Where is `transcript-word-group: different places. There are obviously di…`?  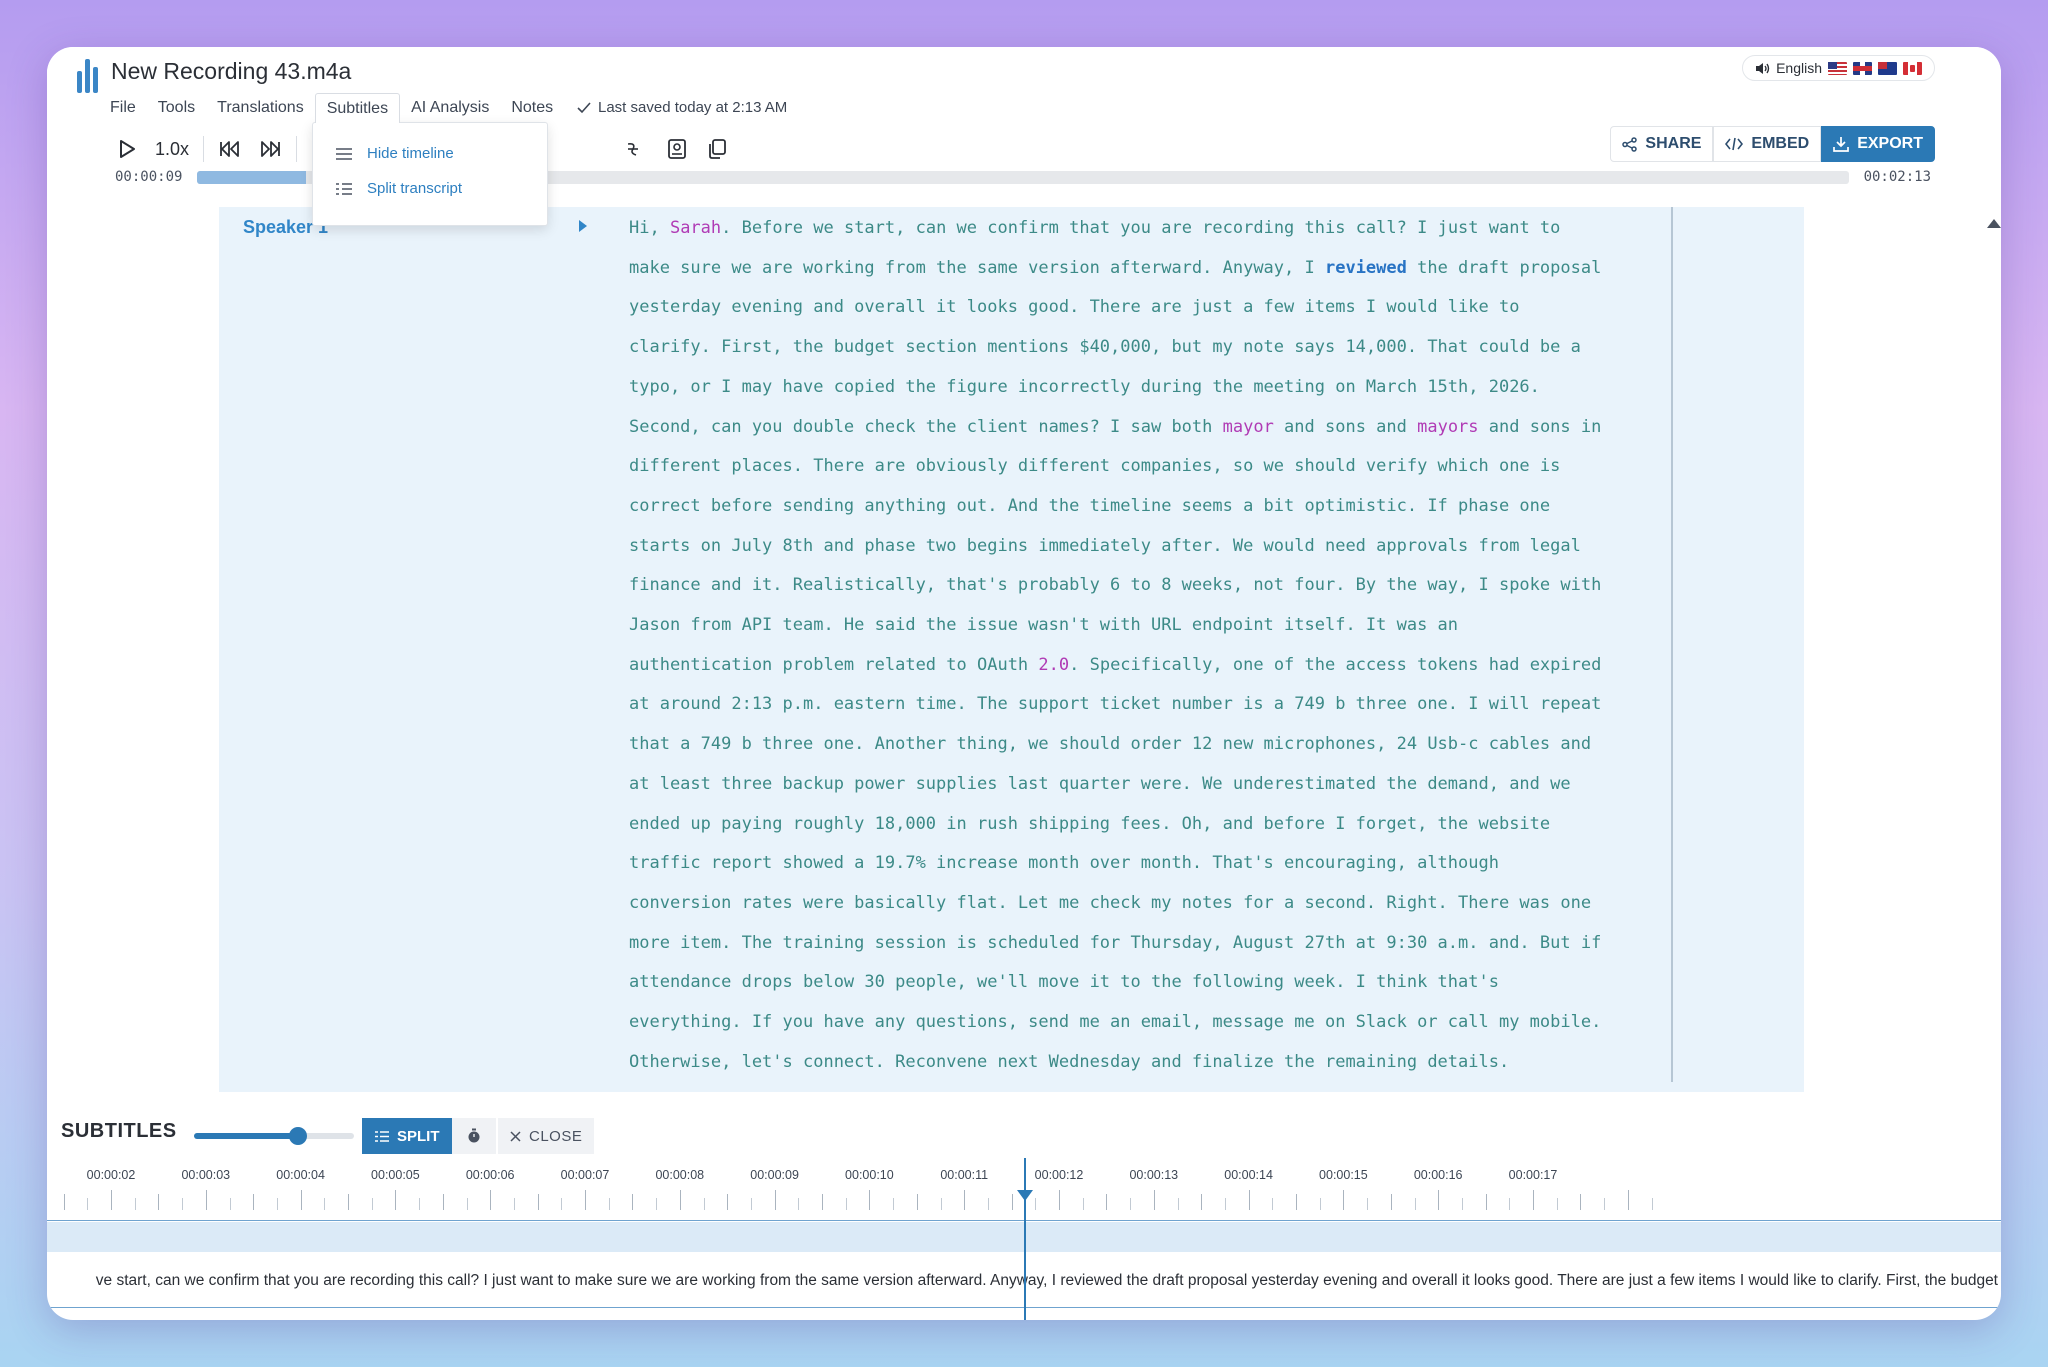 transcript-word-group: different places. There are obviously di… is located at coordinates (1094, 466).